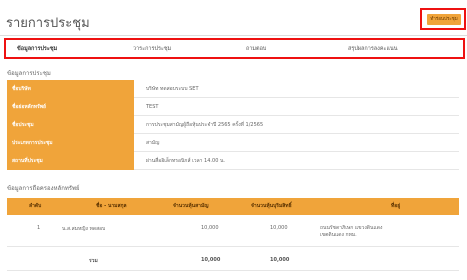  I want to click on info-value: บริษัท ทดสอบระบบ SET, so click(296, 89).